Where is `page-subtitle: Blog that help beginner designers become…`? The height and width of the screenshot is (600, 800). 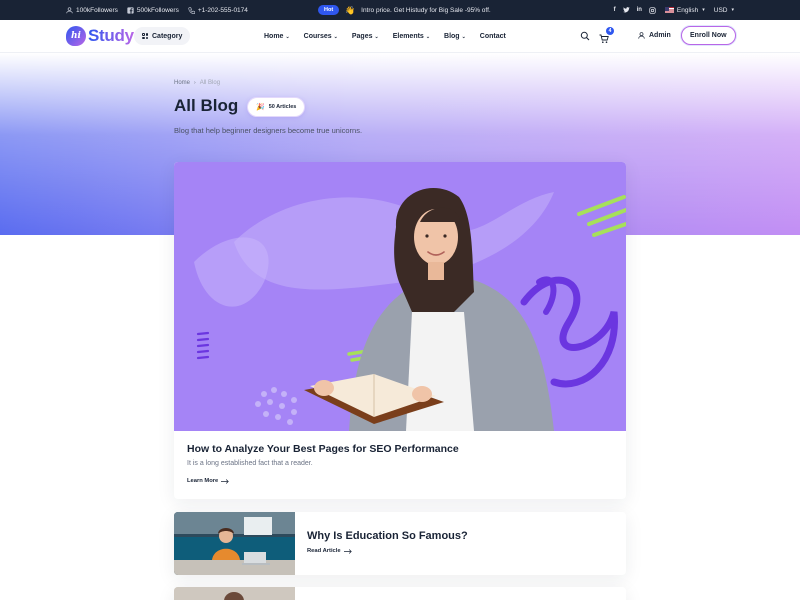 page-subtitle: Blog that help beginner designers become… is located at coordinates (268, 130).